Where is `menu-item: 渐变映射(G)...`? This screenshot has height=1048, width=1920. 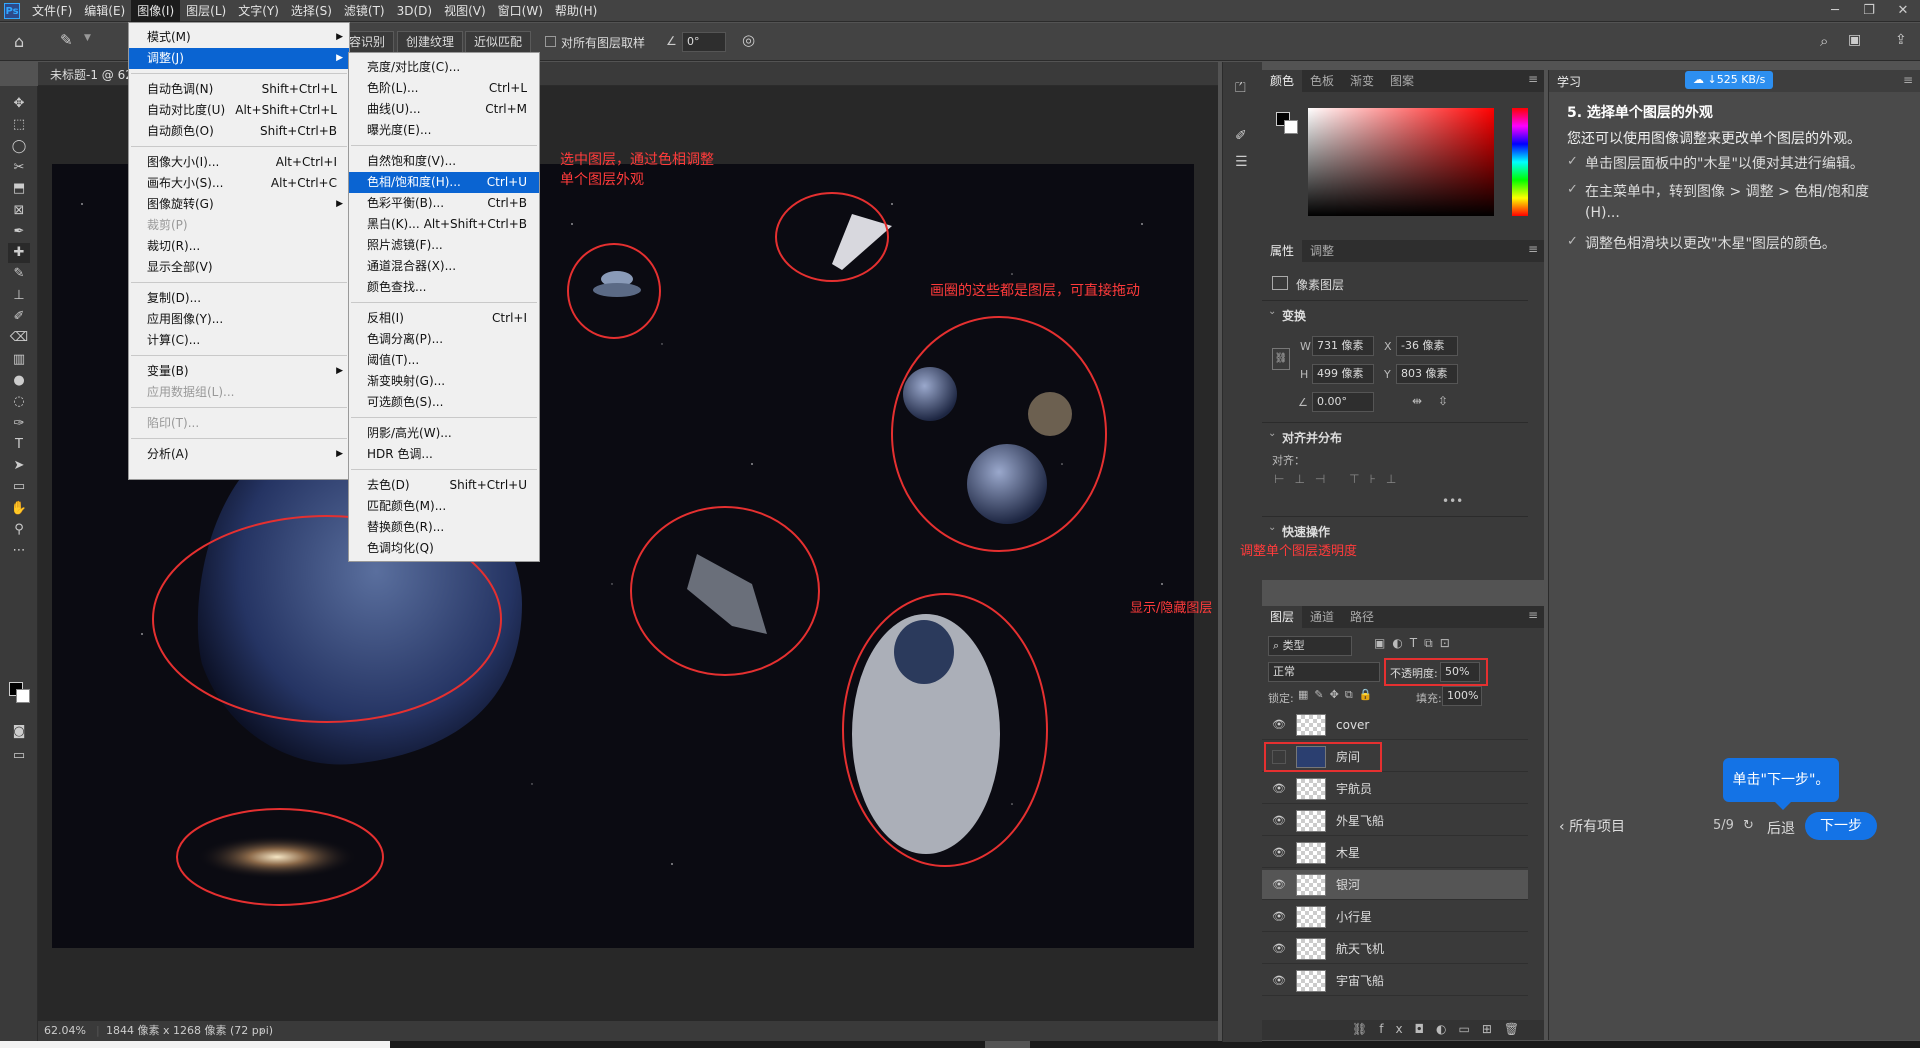 menu-item: 渐变映射(G)... is located at coordinates (444, 381).